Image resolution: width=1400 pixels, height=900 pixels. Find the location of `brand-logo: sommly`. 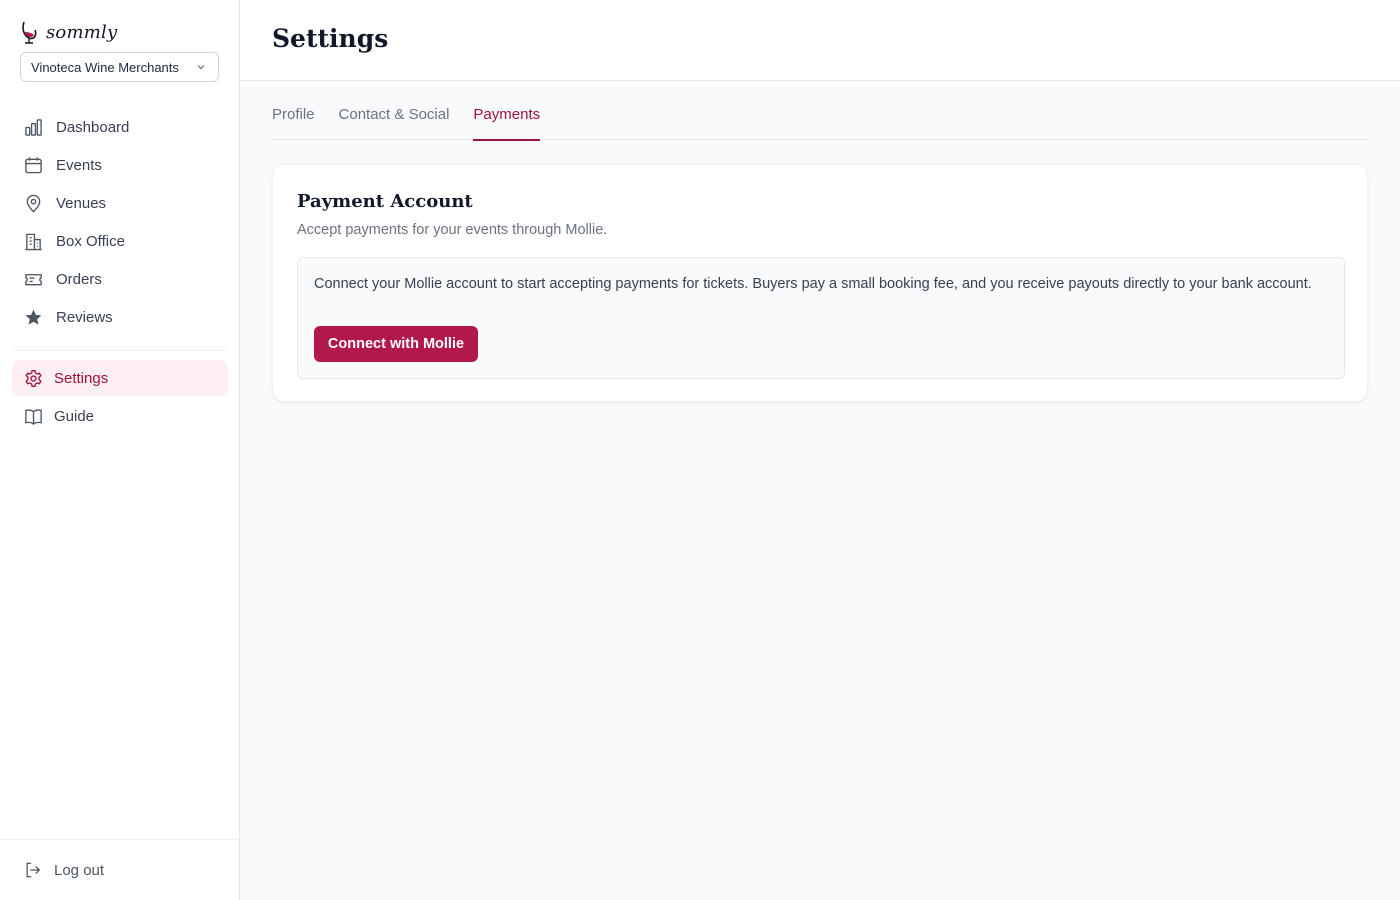

brand-logo: sommly is located at coordinates (68, 32).